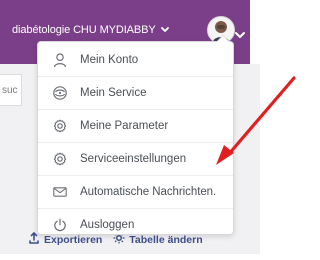 The width and height of the screenshot is (320, 260). Describe the element at coordinates (109, 60) in the screenshot. I see `menu-label-mein-konto: Mein Konto` at that location.